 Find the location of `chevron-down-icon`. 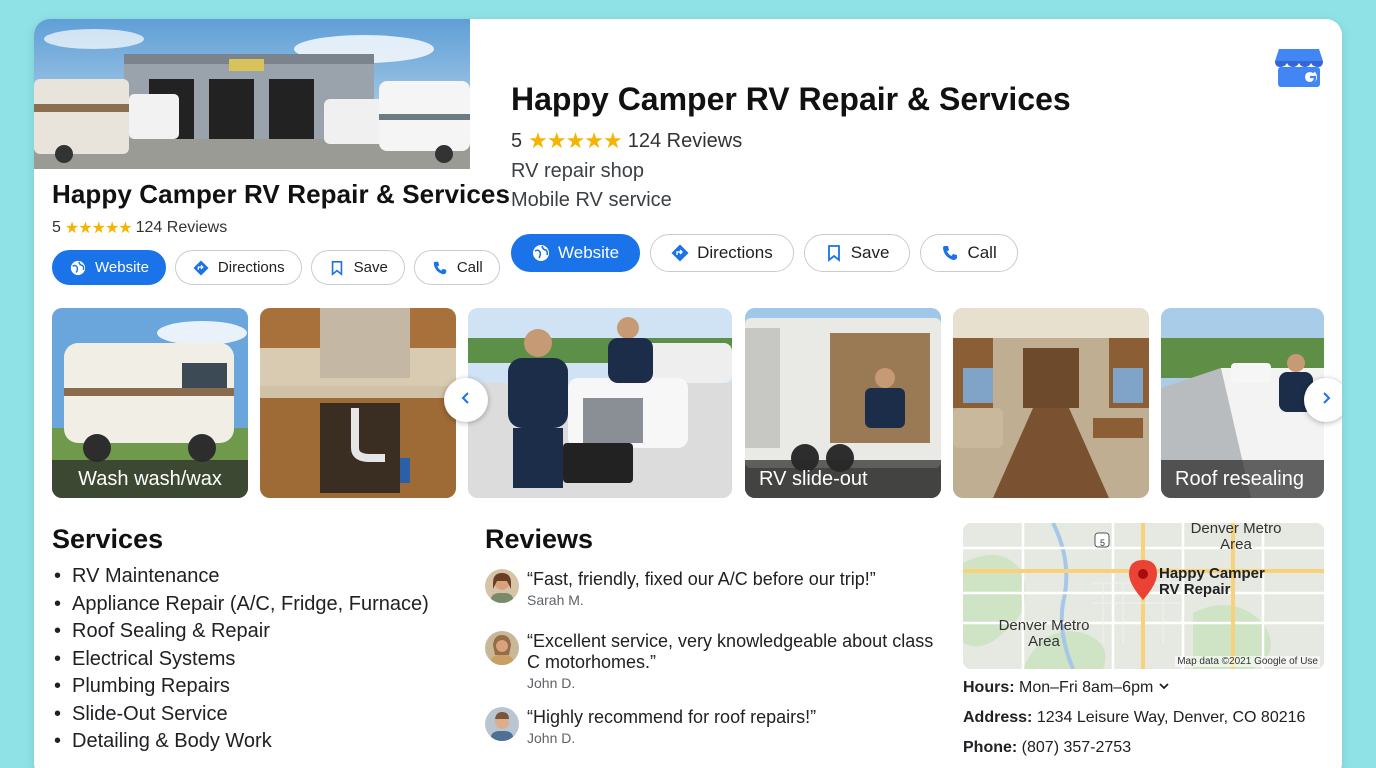

chevron-down-icon is located at coordinates (1164, 688).